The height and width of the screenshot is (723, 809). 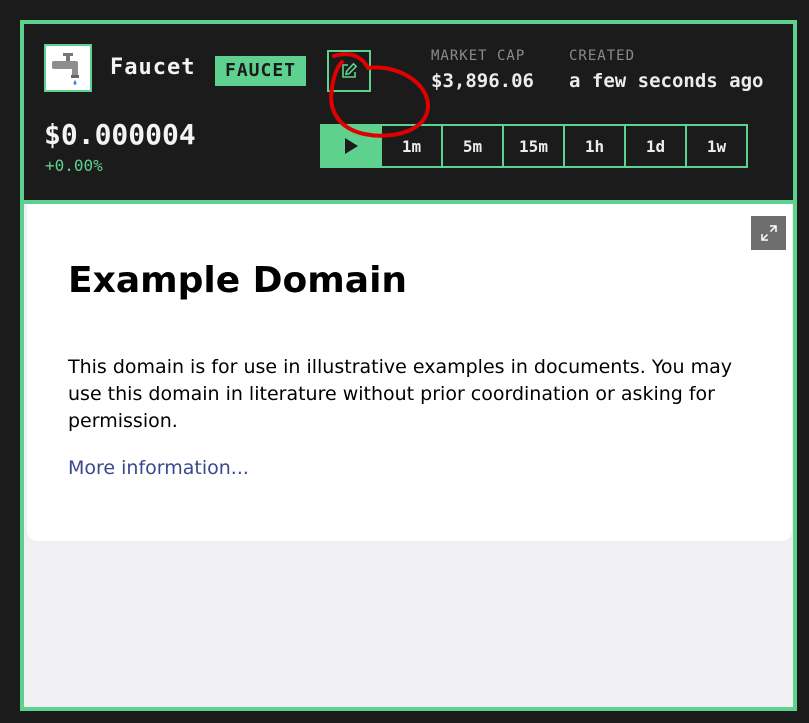 What do you see at coordinates (261, 71) in the screenshot?
I see `token-ticker-badge: FAUCET` at bounding box center [261, 71].